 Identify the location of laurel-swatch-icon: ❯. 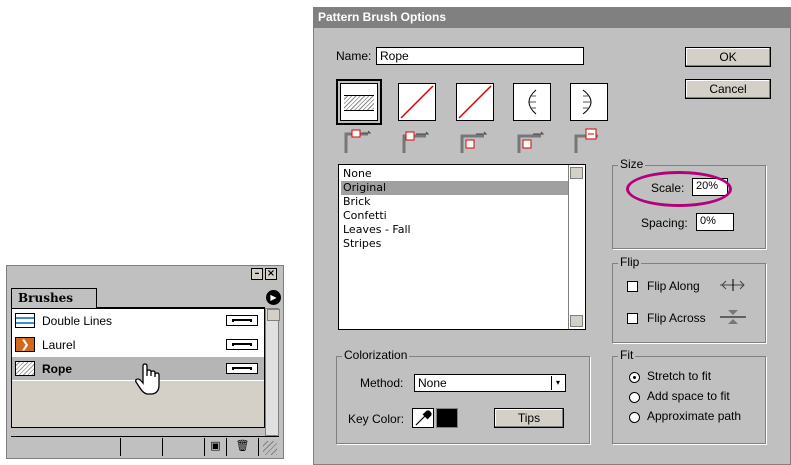
(25, 344).